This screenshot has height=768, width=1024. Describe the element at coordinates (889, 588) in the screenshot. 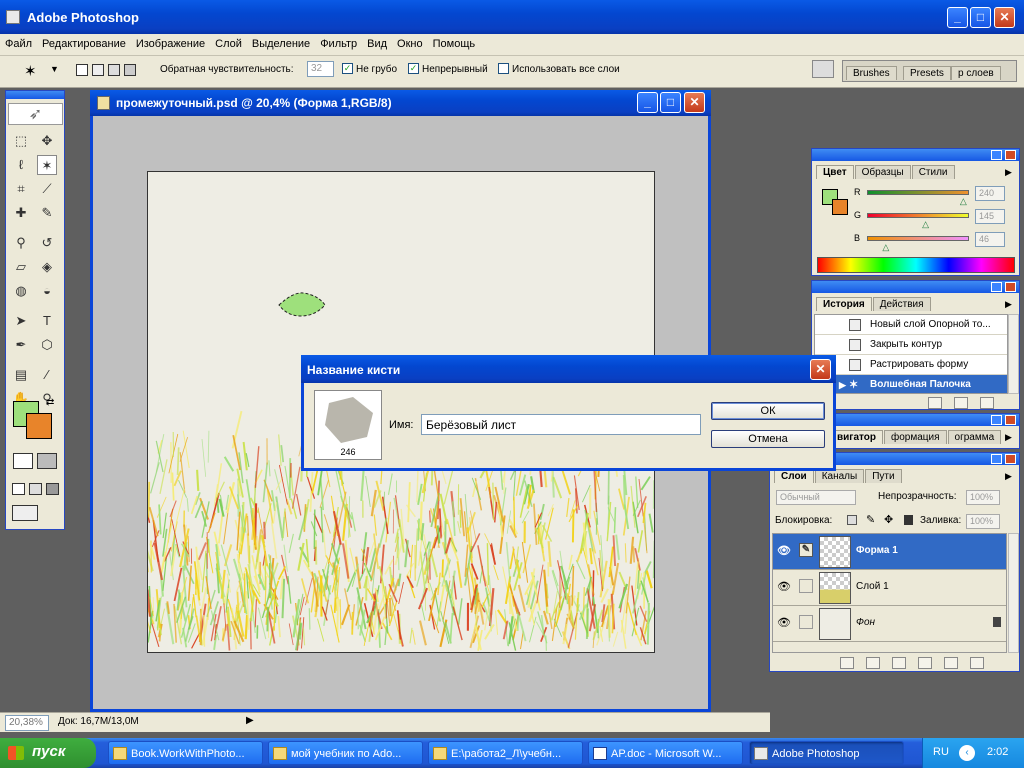

I see `layer-row: 👁 Слой 1` at that location.